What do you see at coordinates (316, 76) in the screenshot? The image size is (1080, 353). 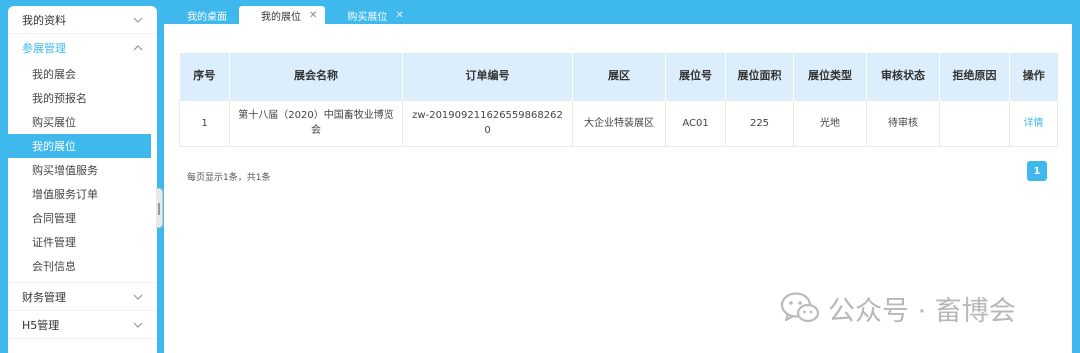 I see `column-header-exhibition-name: 展会名称` at bounding box center [316, 76].